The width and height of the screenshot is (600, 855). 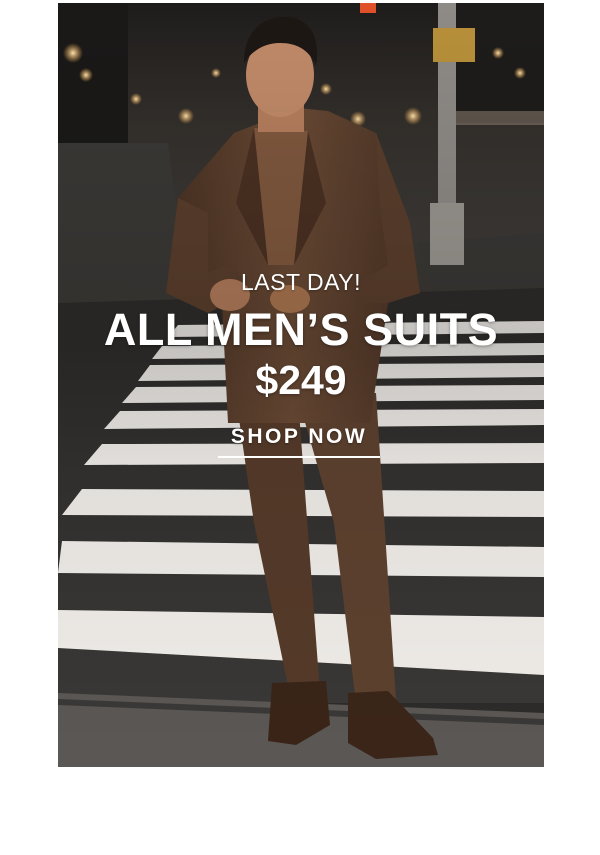 What do you see at coordinates (301, 282) in the screenshot?
I see `promo-eyebrow: LAST DAY!` at bounding box center [301, 282].